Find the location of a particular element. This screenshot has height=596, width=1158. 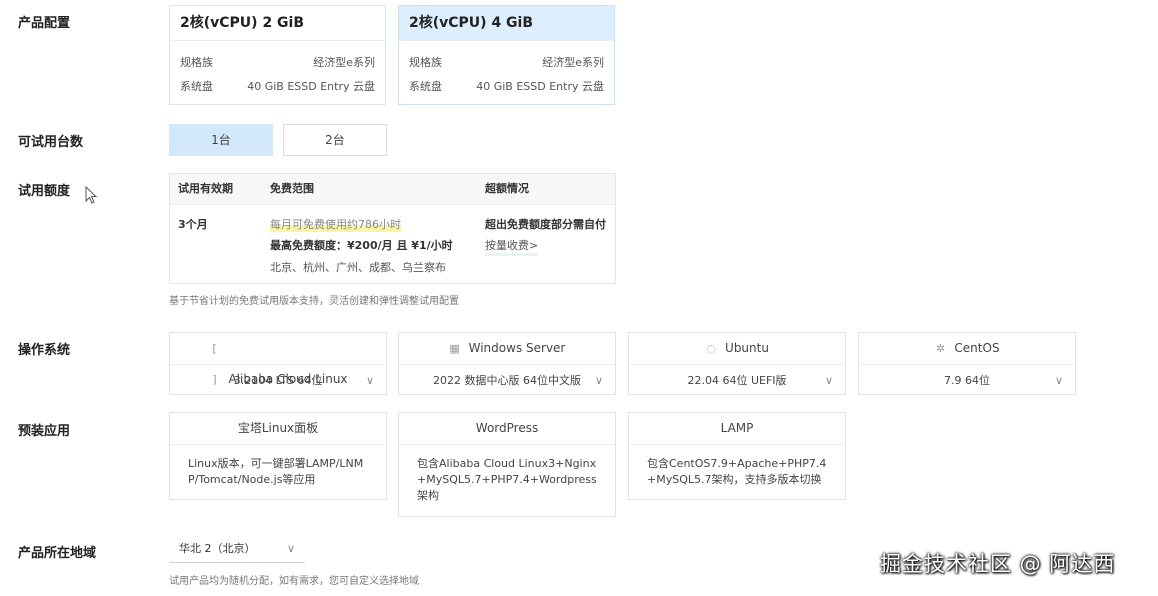

label-preinstalled: 预装应用 is located at coordinates (44, 431).